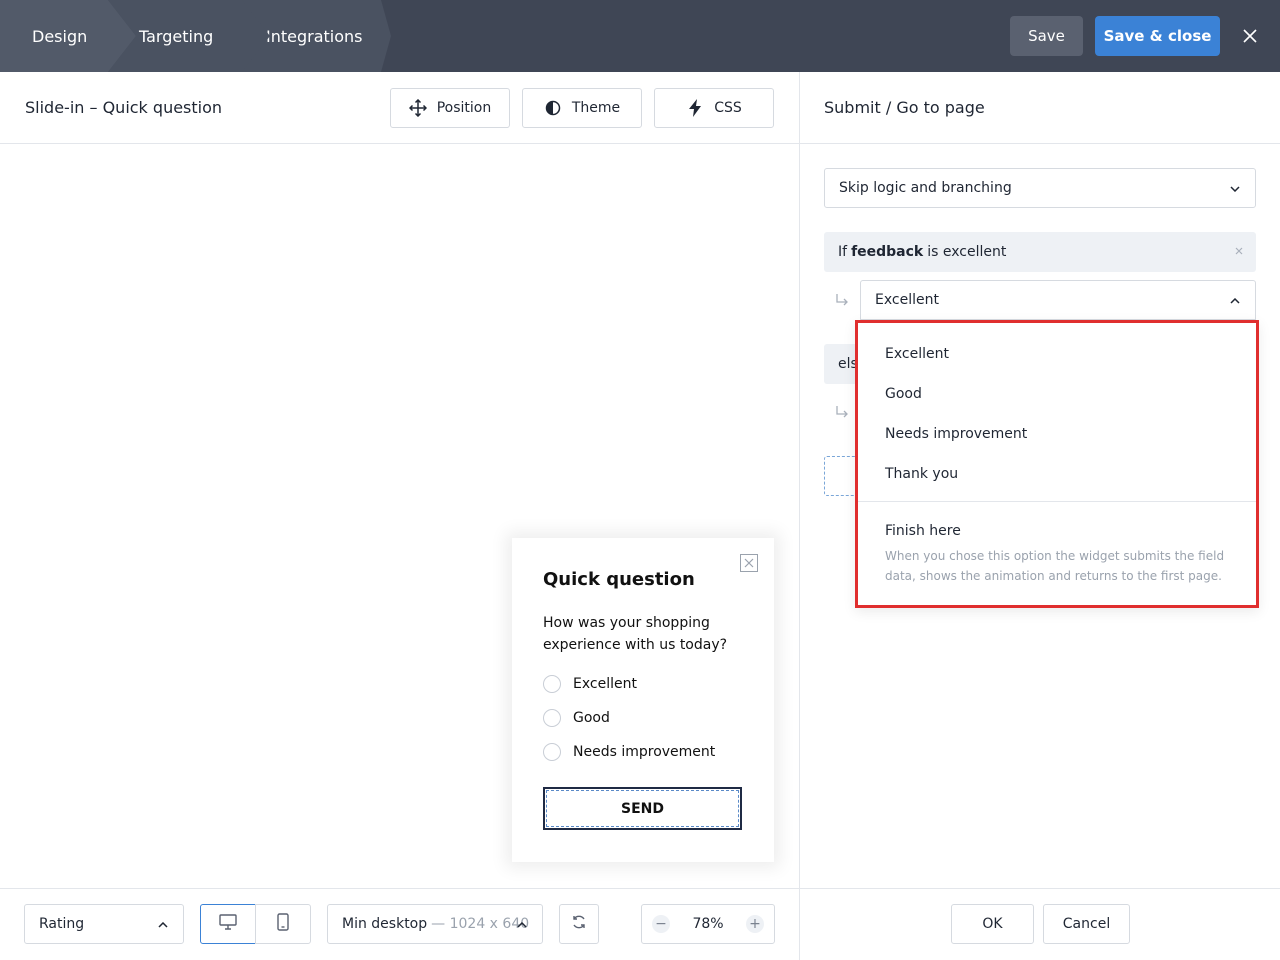 This screenshot has width=1280, height=960. Describe the element at coordinates (923, 531) in the screenshot. I see `dropdown-option-finish-here: Finish here` at that location.